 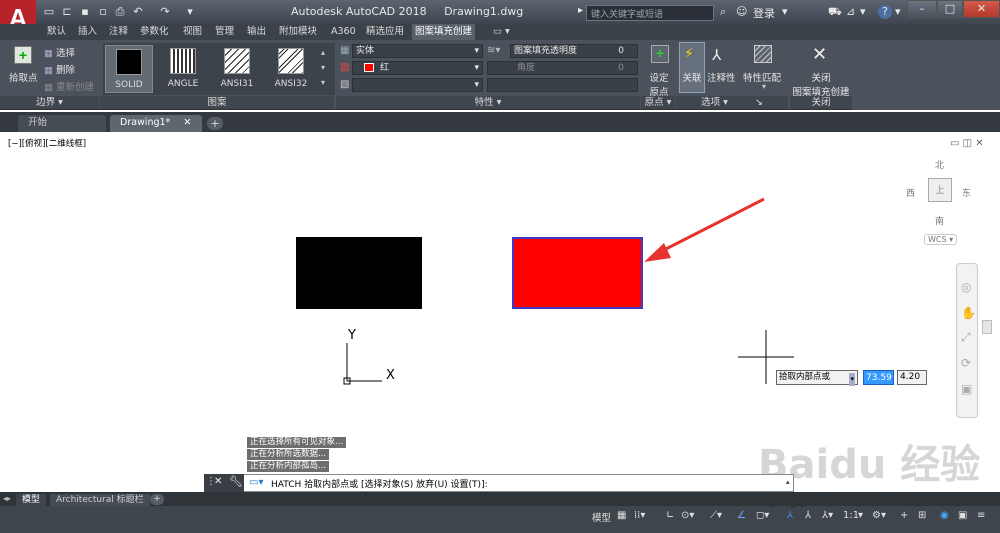 I want to click on redo-icon: ↷, so click(x=165, y=12).